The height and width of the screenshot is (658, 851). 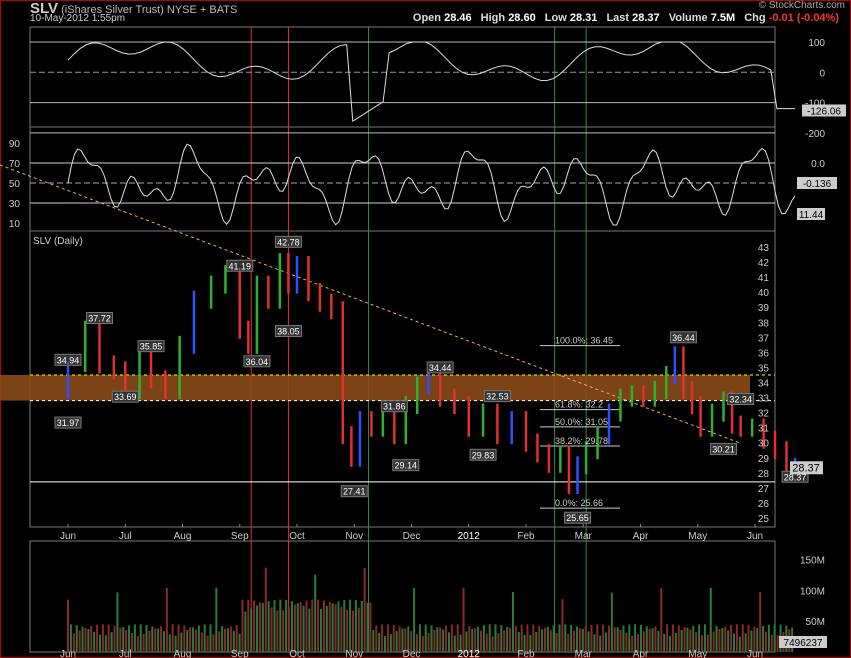 What do you see at coordinates (15, 184) in the screenshot?
I see `stoch-tick-label: 50` at bounding box center [15, 184].